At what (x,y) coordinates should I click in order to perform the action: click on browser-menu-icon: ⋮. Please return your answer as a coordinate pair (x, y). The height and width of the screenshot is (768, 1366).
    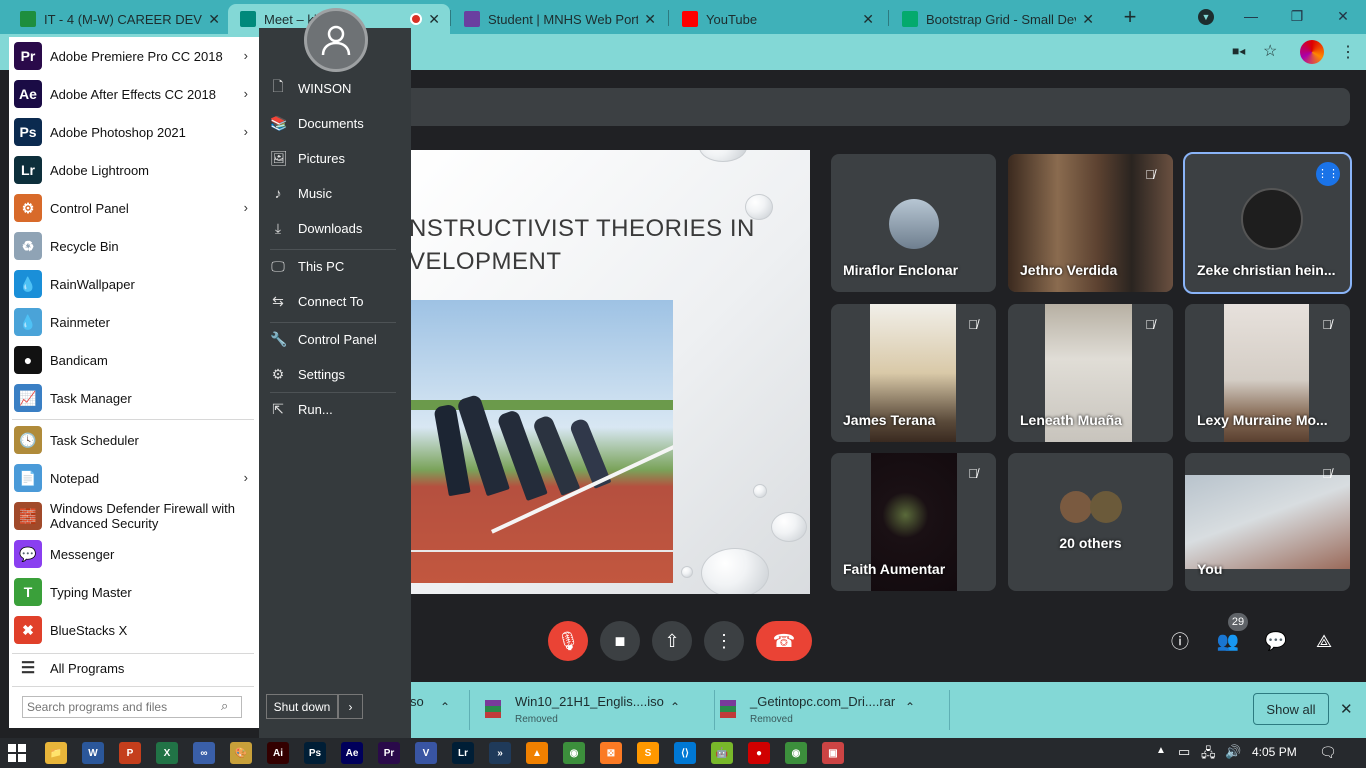
    Looking at the image, I should click on (1348, 52).